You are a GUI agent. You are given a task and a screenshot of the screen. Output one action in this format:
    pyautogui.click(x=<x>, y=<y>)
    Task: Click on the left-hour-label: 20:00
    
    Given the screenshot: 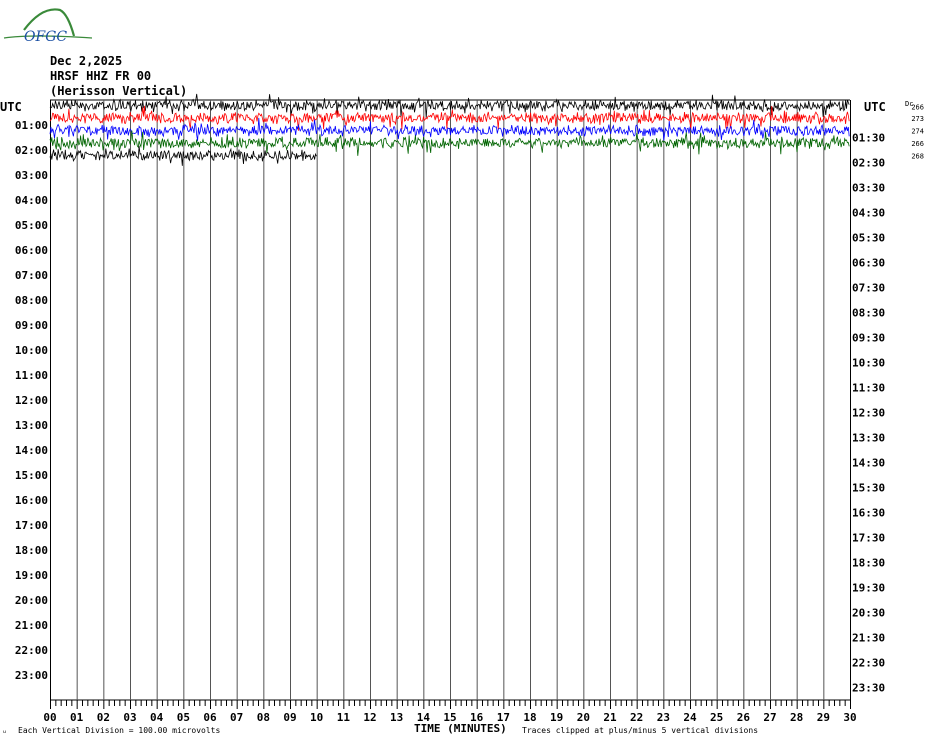 What is the action you would take?
    pyautogui.click(x=31, y=600)
    